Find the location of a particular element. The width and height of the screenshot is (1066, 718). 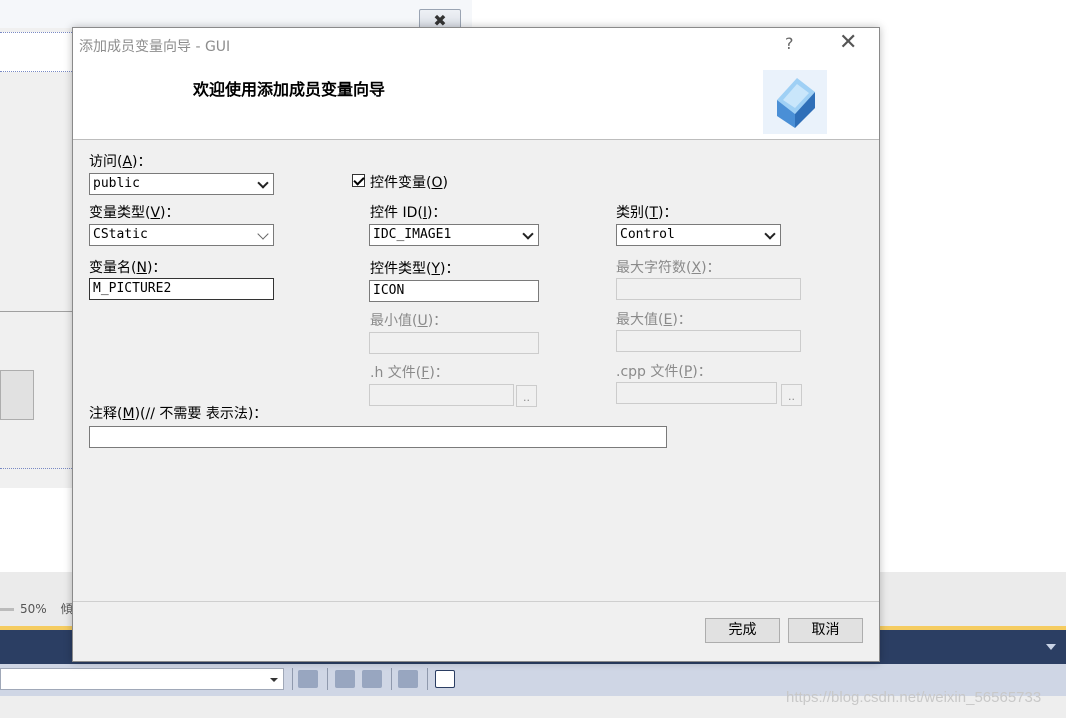

dropdown-arrow-icon is located at coordinates (1051, 647).